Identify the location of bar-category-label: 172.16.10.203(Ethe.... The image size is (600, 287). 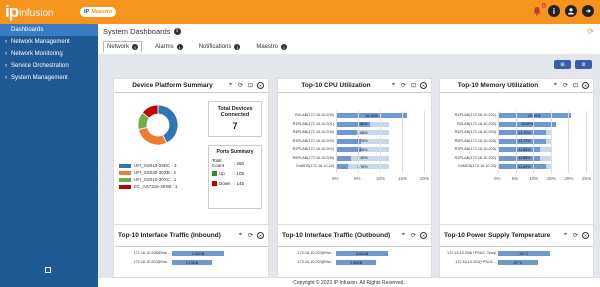
(315, 253).